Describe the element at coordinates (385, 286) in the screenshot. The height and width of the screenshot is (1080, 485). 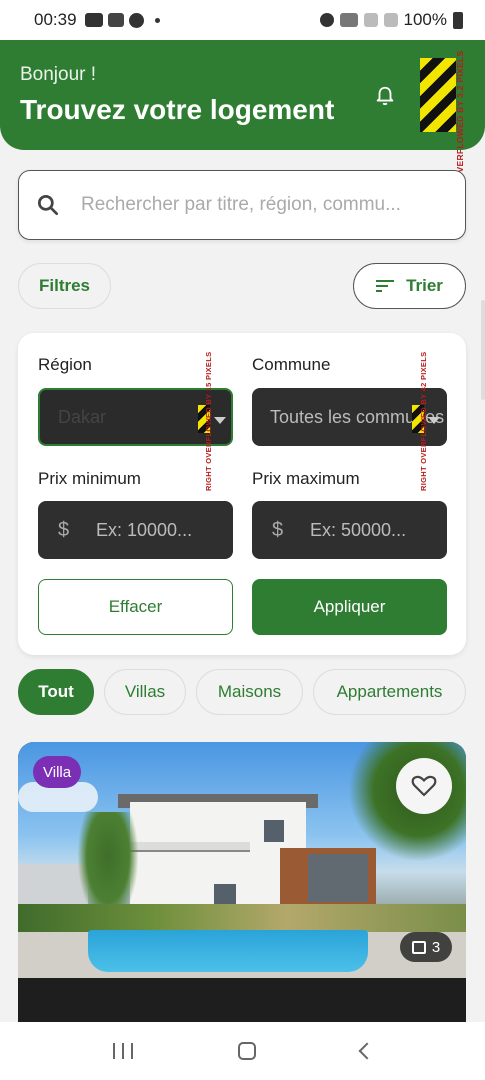
I see `sort-icon` at that location.